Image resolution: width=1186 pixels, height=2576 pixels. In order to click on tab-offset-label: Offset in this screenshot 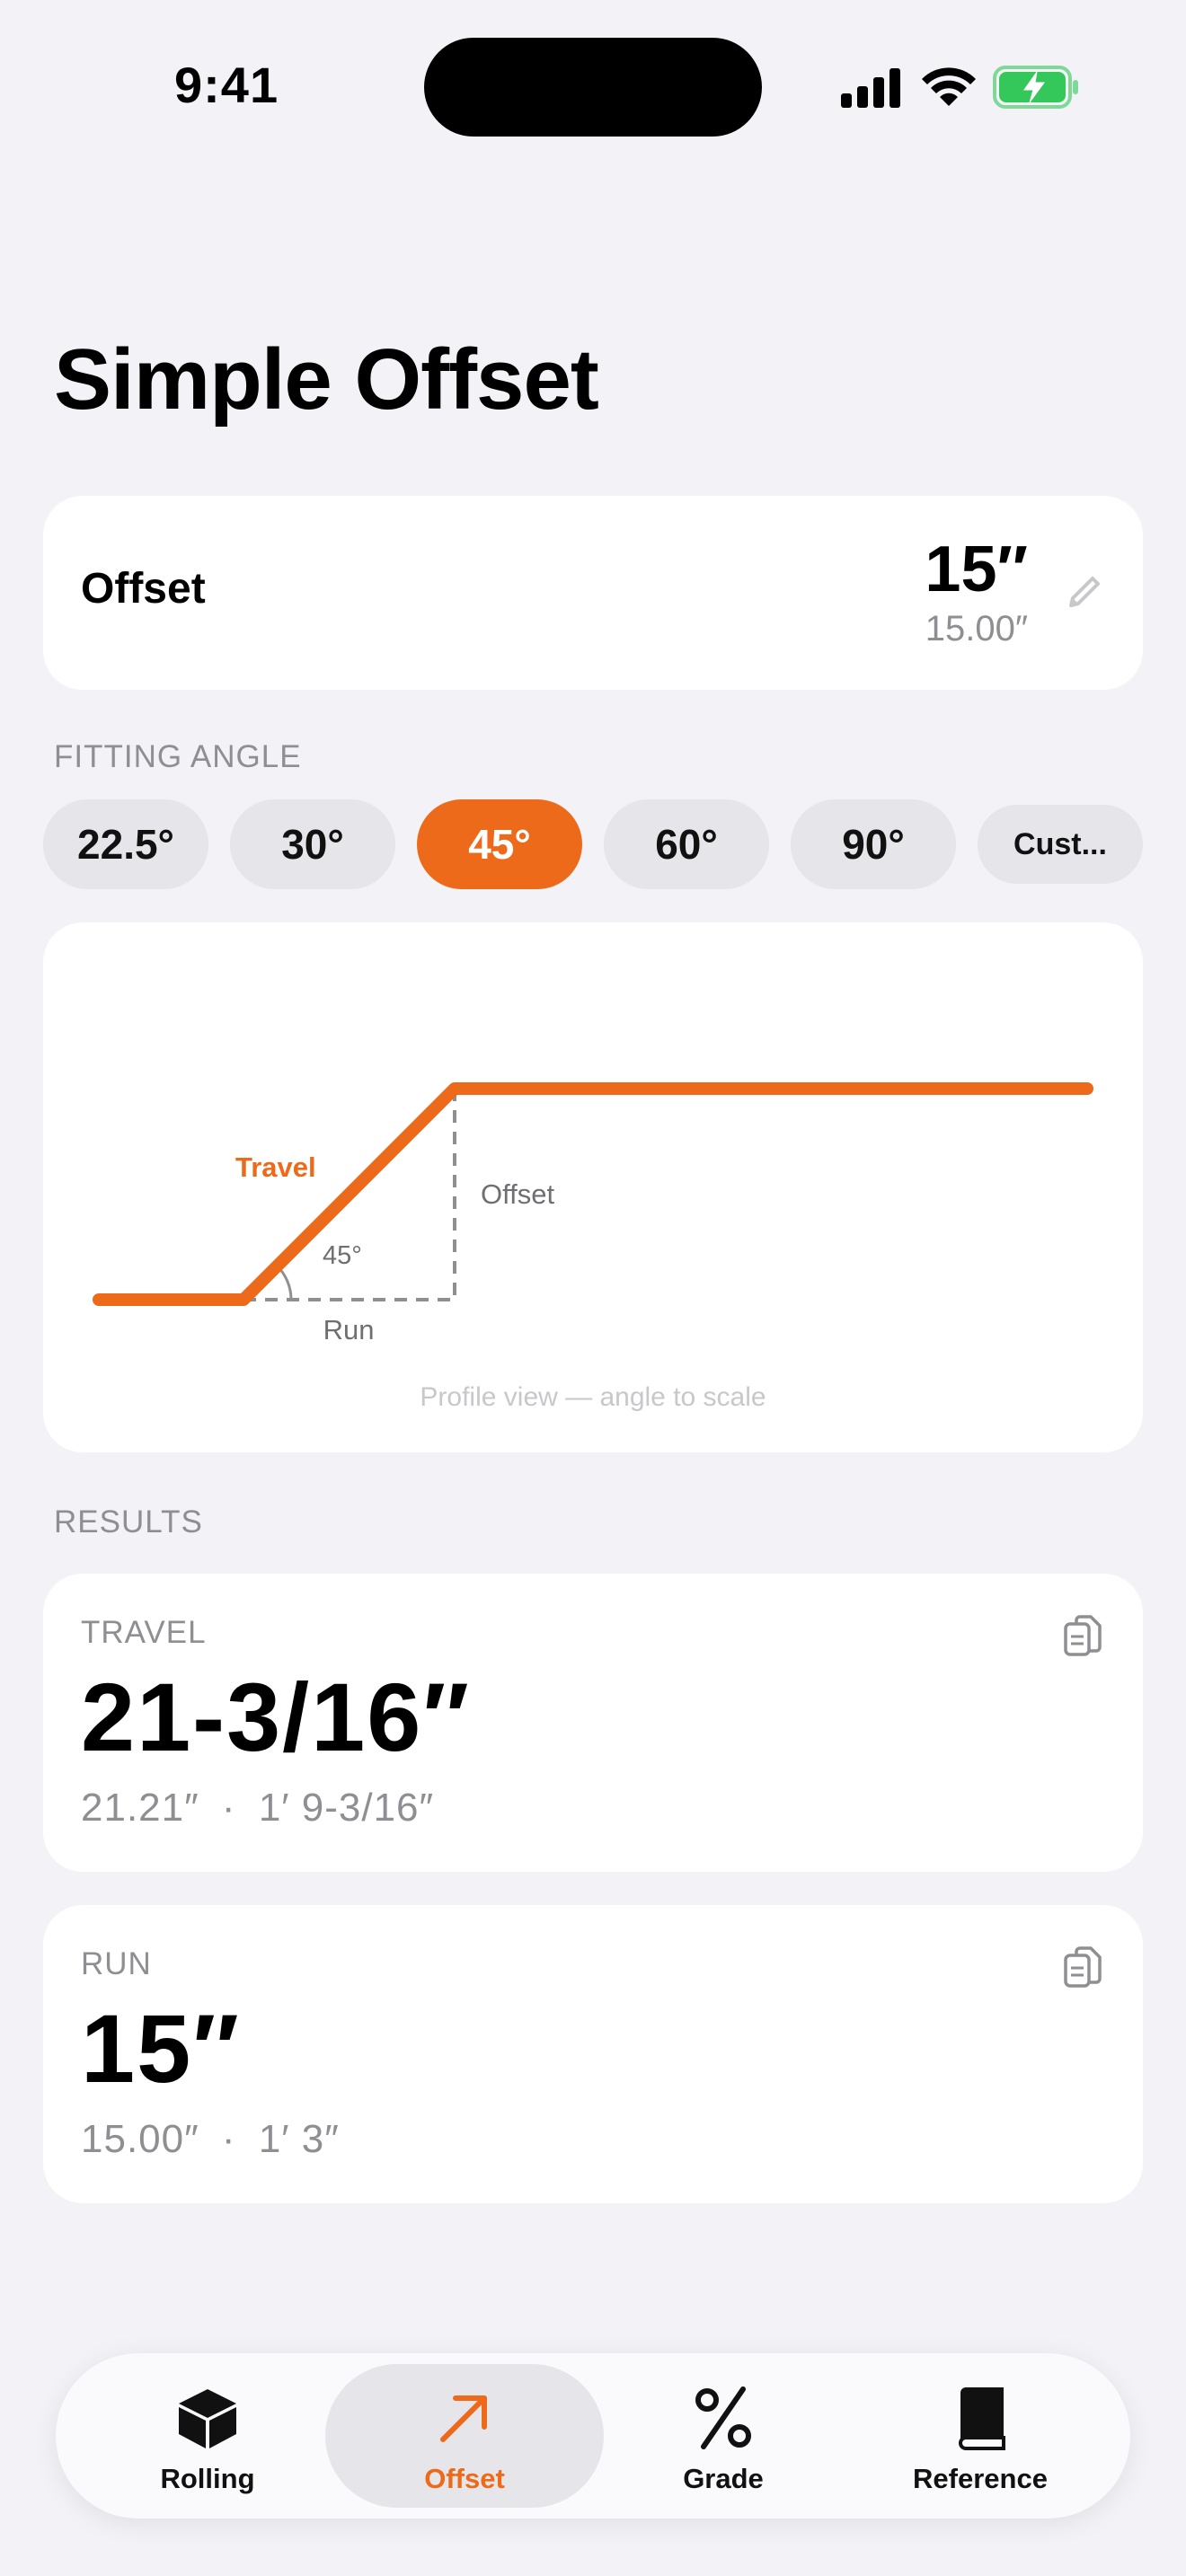, I will do `click(464, 2478)`.